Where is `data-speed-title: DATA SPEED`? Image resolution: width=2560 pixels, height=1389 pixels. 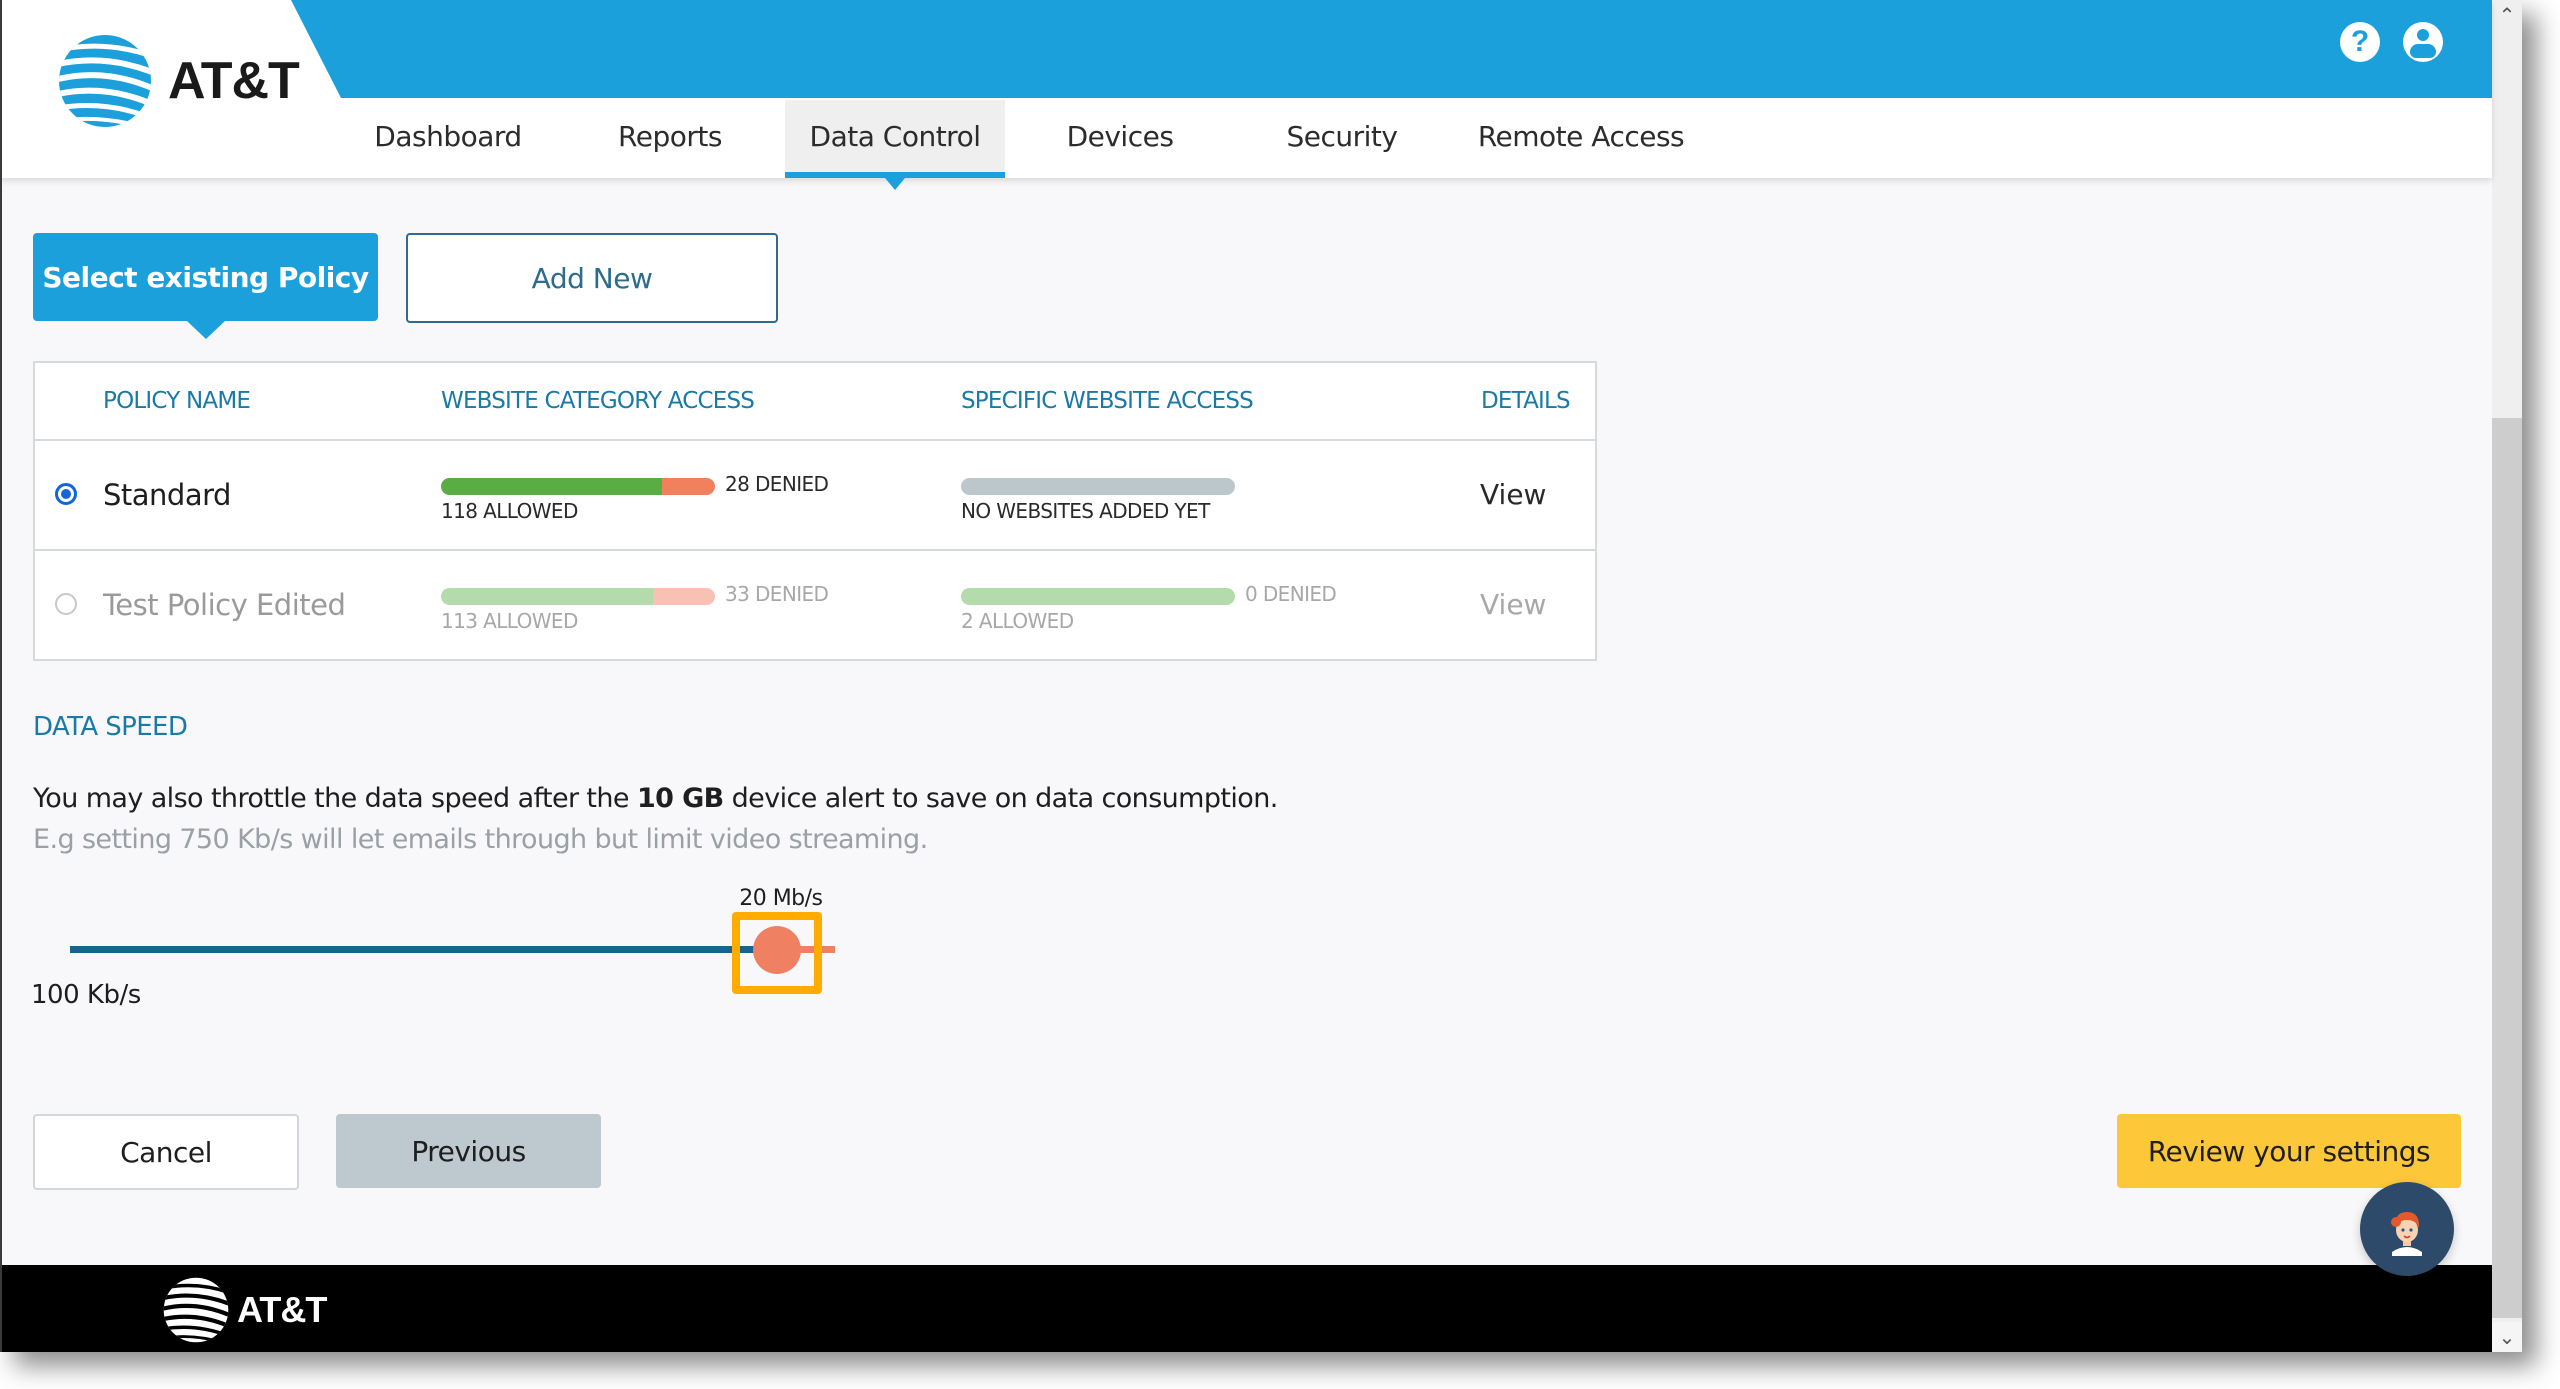
data-speed-title: DATA SPEED is located at coordinates (110, 727).